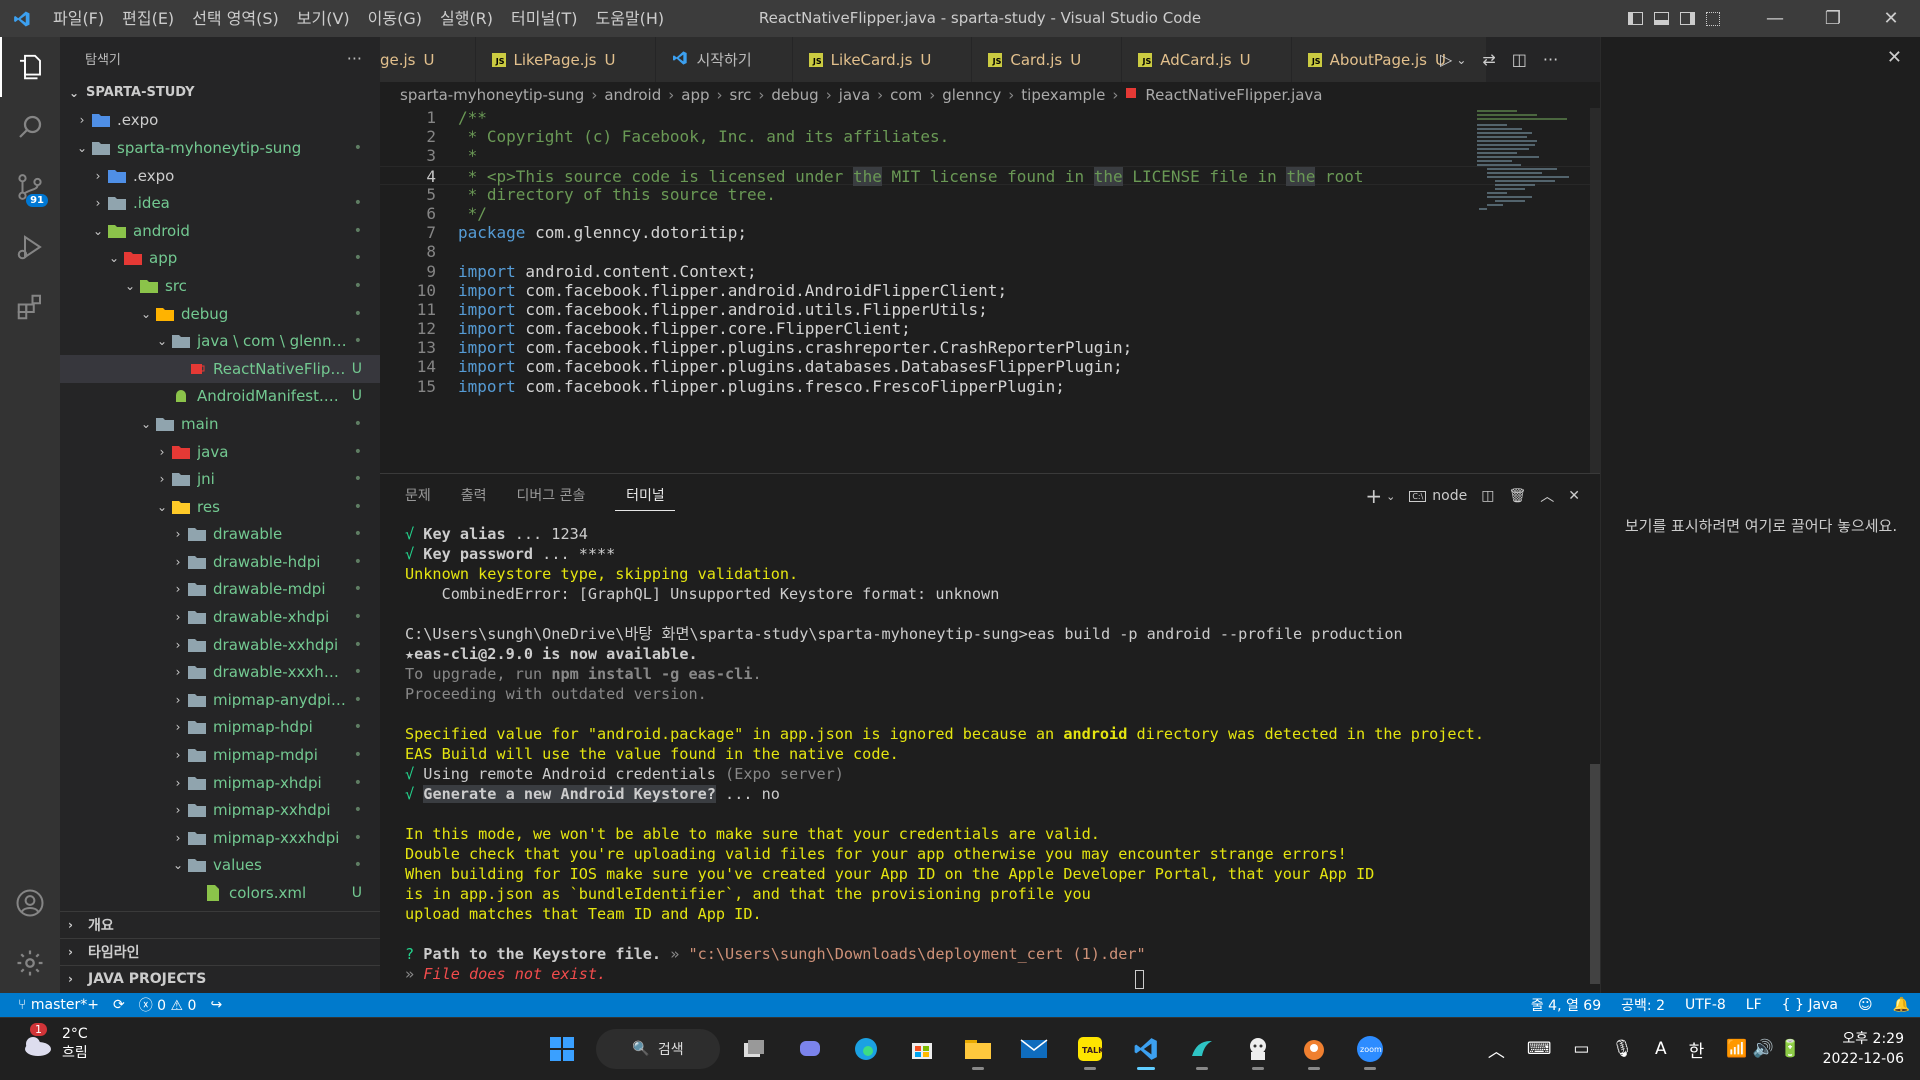 The height and width of the screenshot is (1080, 1920). Describe the element at coordinates (810, 1049) in the screenshot. I see `teams-chat-icon` at that location.